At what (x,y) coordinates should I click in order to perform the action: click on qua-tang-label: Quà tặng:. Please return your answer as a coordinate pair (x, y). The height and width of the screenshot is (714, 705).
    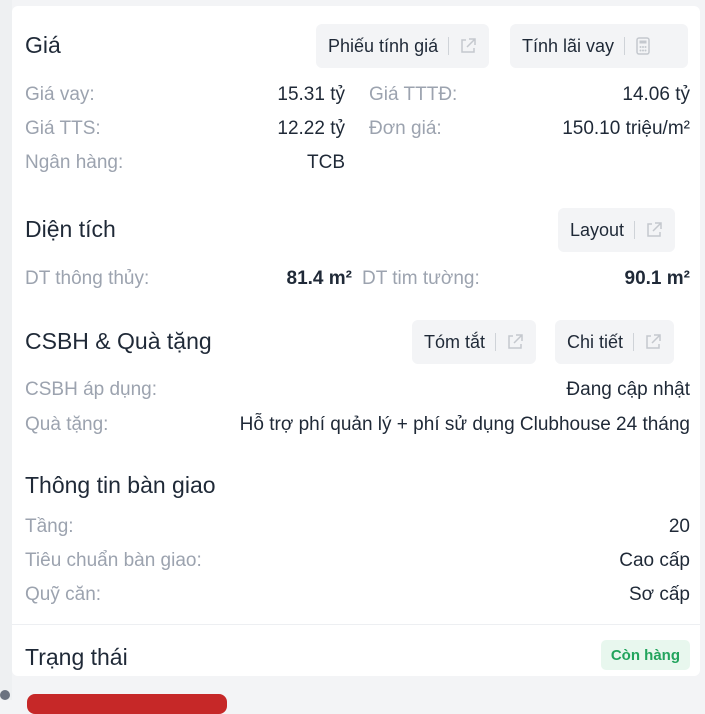
    Looking at the image, I should click on (67, 424).